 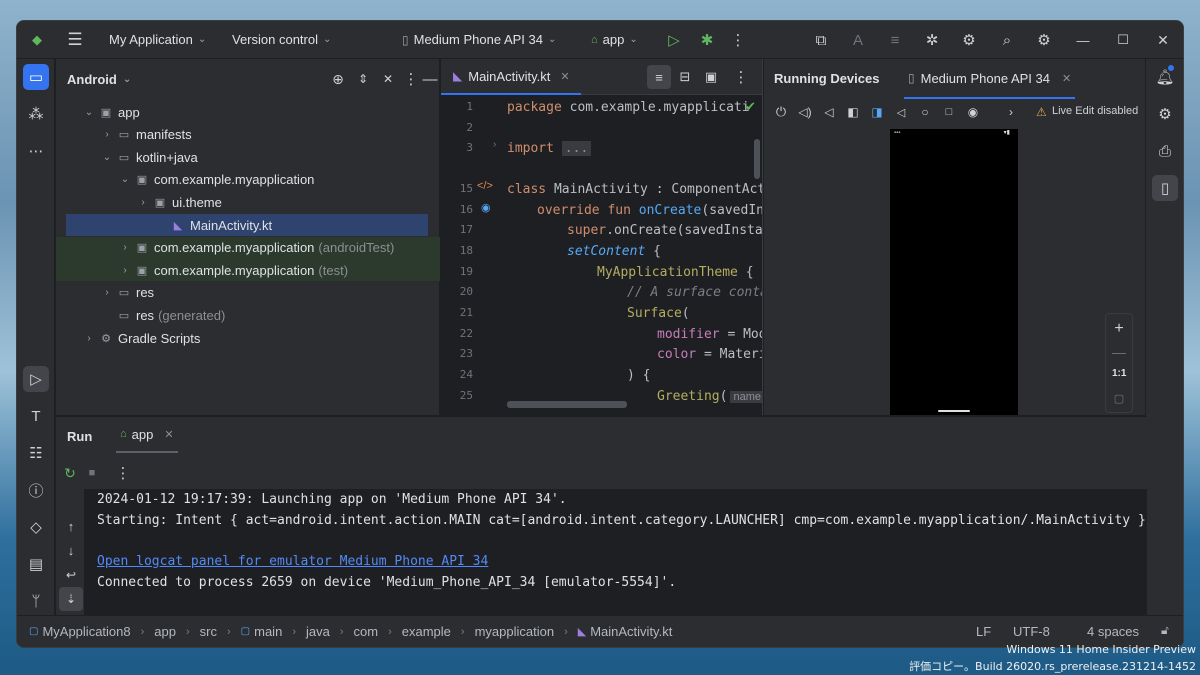 What do you see at coordinates (1119, 329) in the screenshot?
I see `zoom-in-icon: +` at bounding box center [1119, 329].